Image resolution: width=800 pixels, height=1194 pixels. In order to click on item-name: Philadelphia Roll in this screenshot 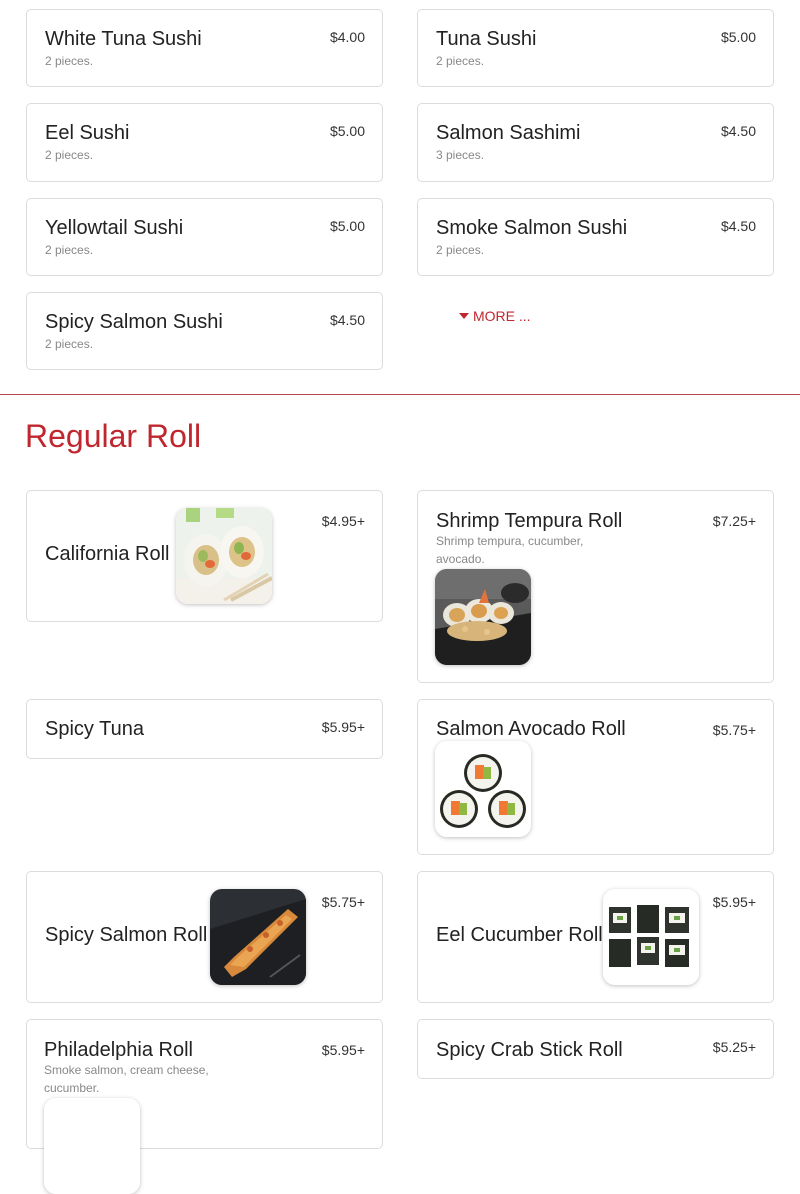, I will do `click(118, 1050)`.